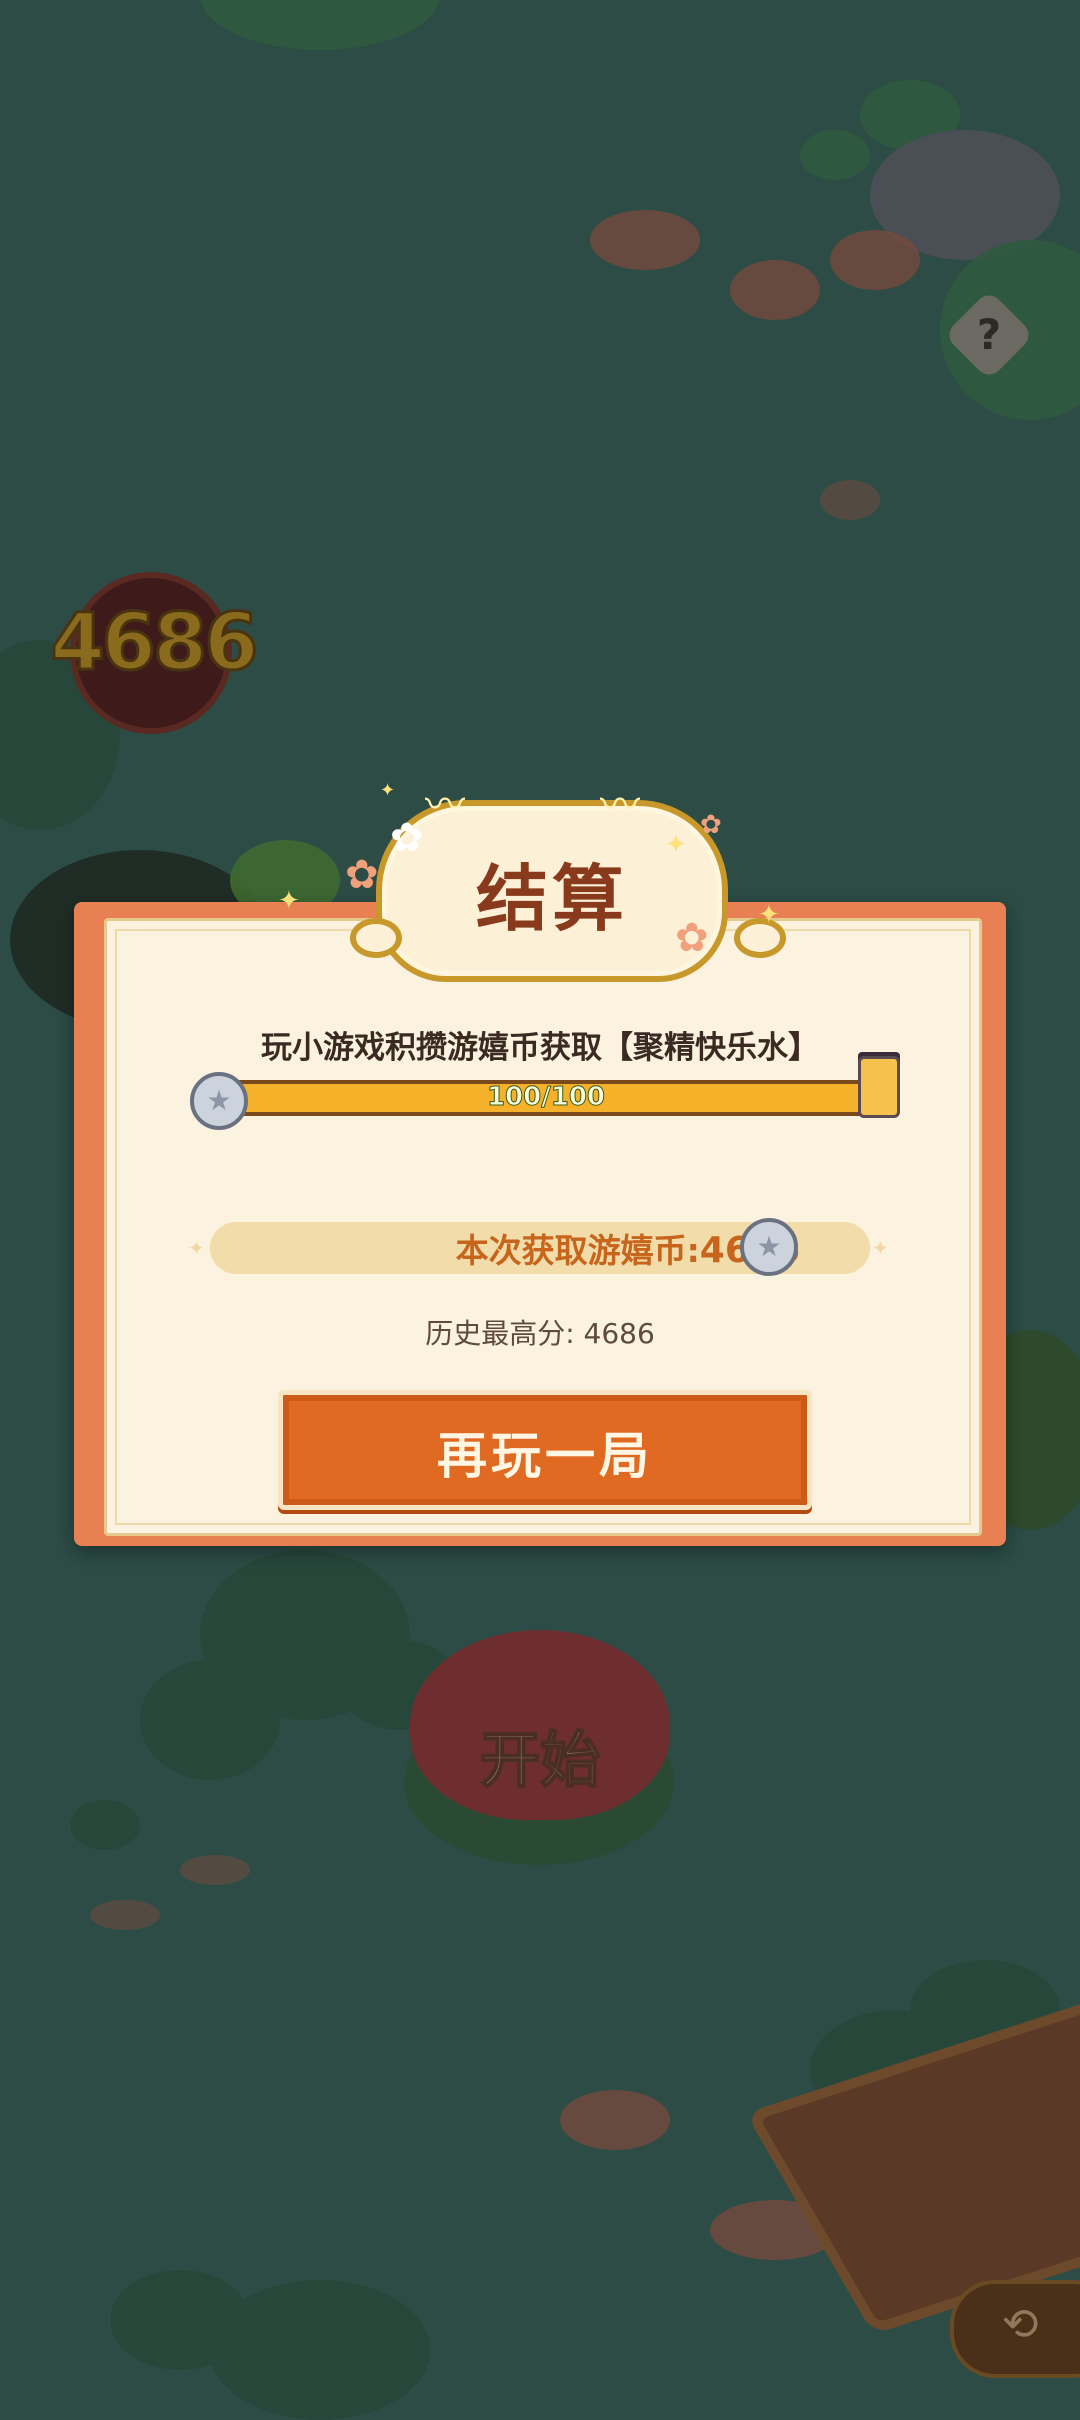  Describe the element at coordinates (154, 643) in the screenshot. I see `score-badge-value: 4686` at that location.